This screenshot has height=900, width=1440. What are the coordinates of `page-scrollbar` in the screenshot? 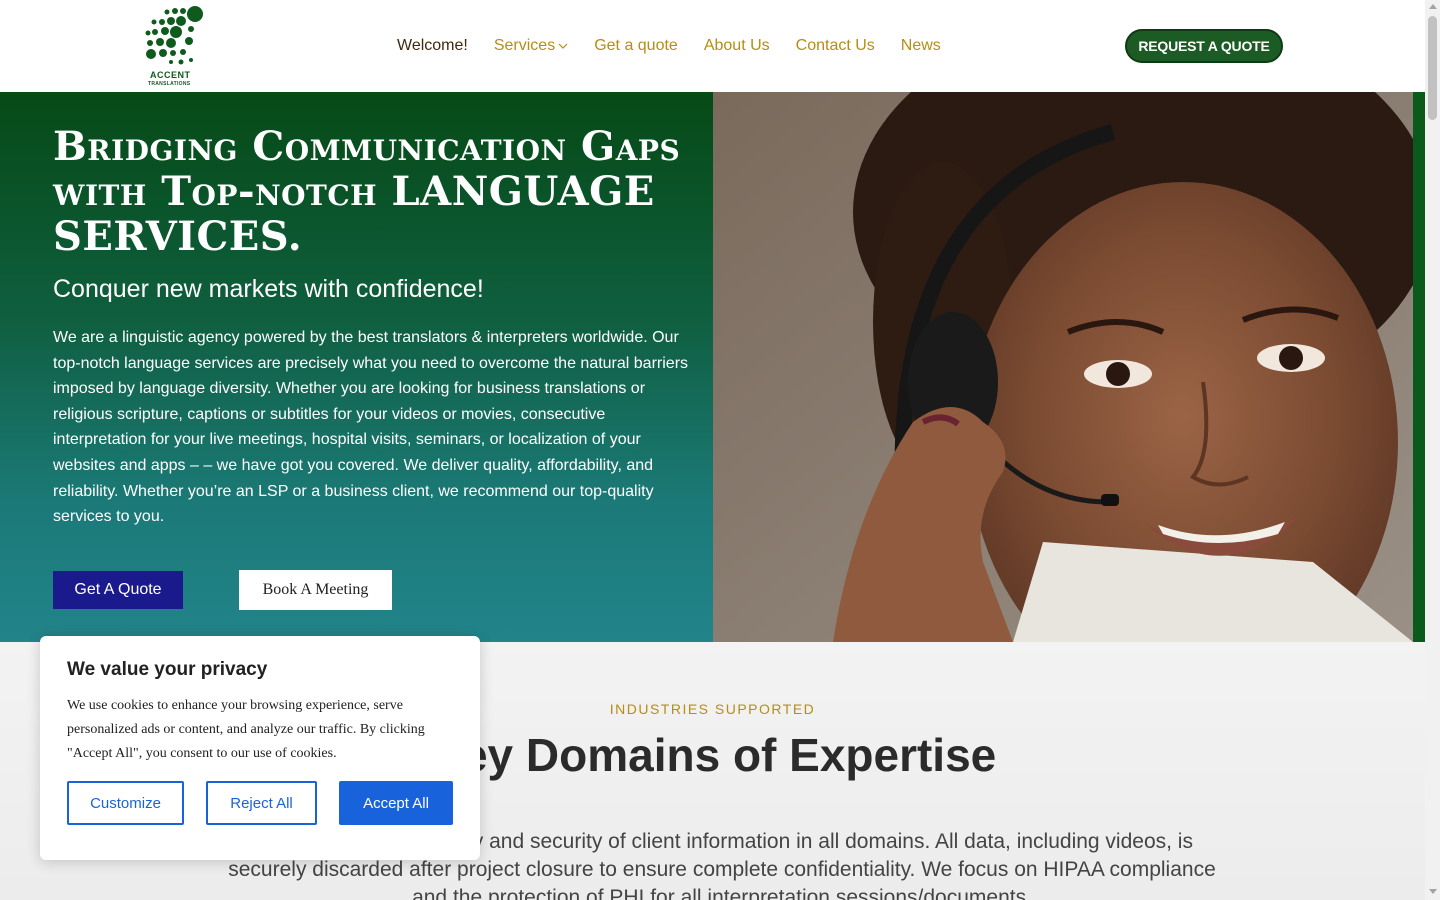 It's located at (1432, 450).